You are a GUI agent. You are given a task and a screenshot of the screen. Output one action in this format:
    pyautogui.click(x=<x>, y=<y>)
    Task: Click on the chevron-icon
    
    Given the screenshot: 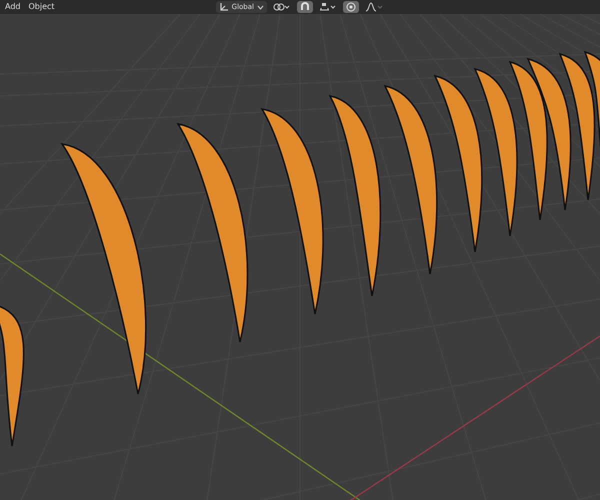 What is the action you would take?
    pyautogui.click(x=260, y=7)
    